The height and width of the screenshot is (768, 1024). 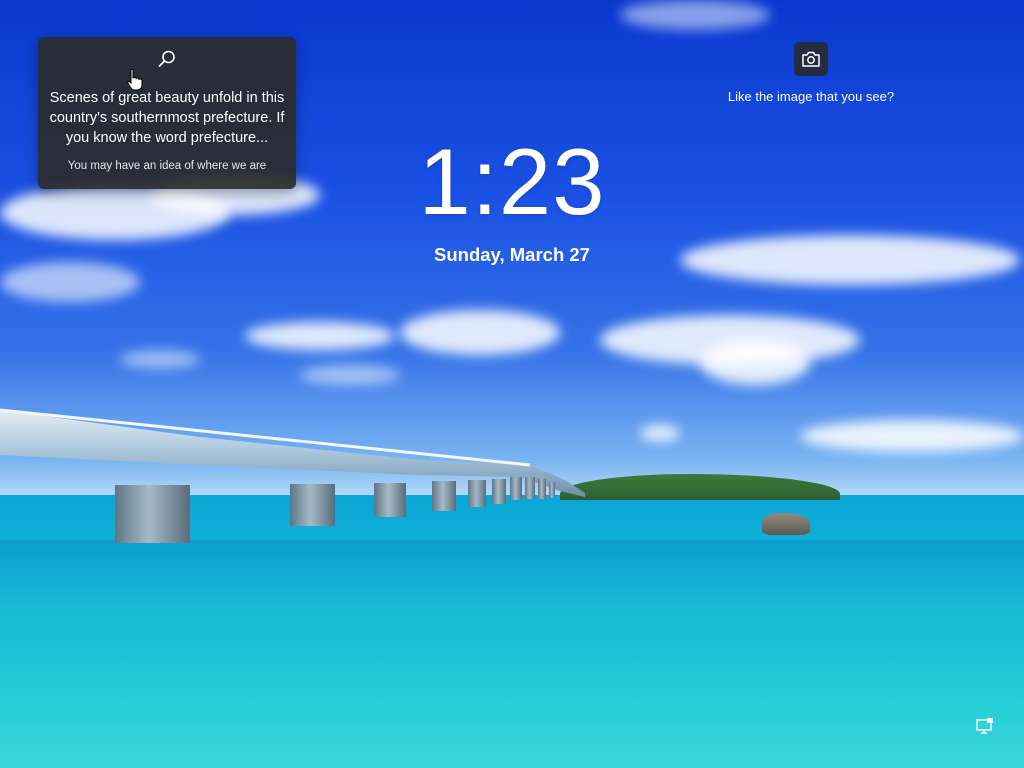 I want to click on like-image-text: Like the image that you see?, so click(x=811, y=96).